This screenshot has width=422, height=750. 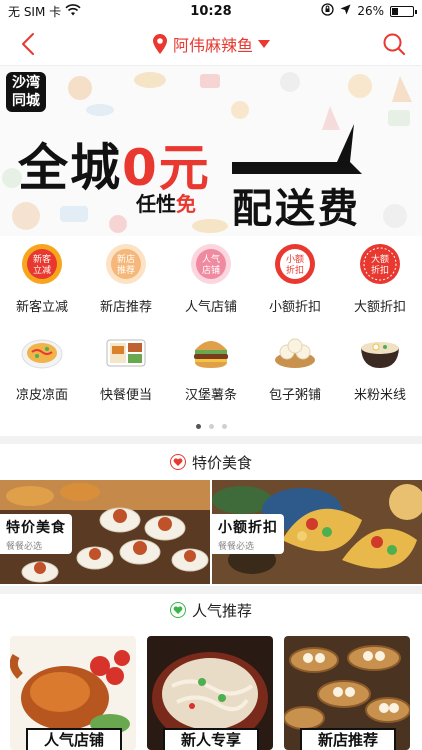 I want to click on category-label: 新店推荐, so click(x=125, y=307).